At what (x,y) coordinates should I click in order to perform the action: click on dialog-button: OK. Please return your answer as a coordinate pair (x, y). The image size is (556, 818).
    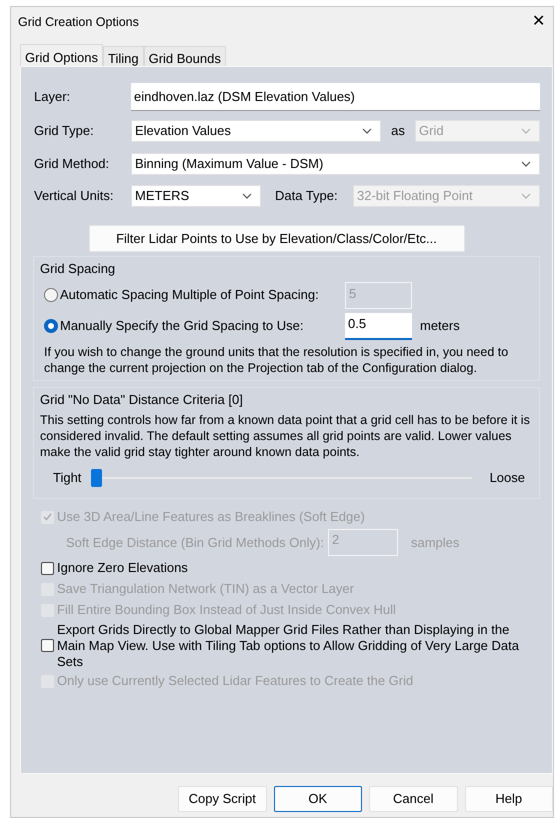
    Looking at the image, I should click on (318, 799).